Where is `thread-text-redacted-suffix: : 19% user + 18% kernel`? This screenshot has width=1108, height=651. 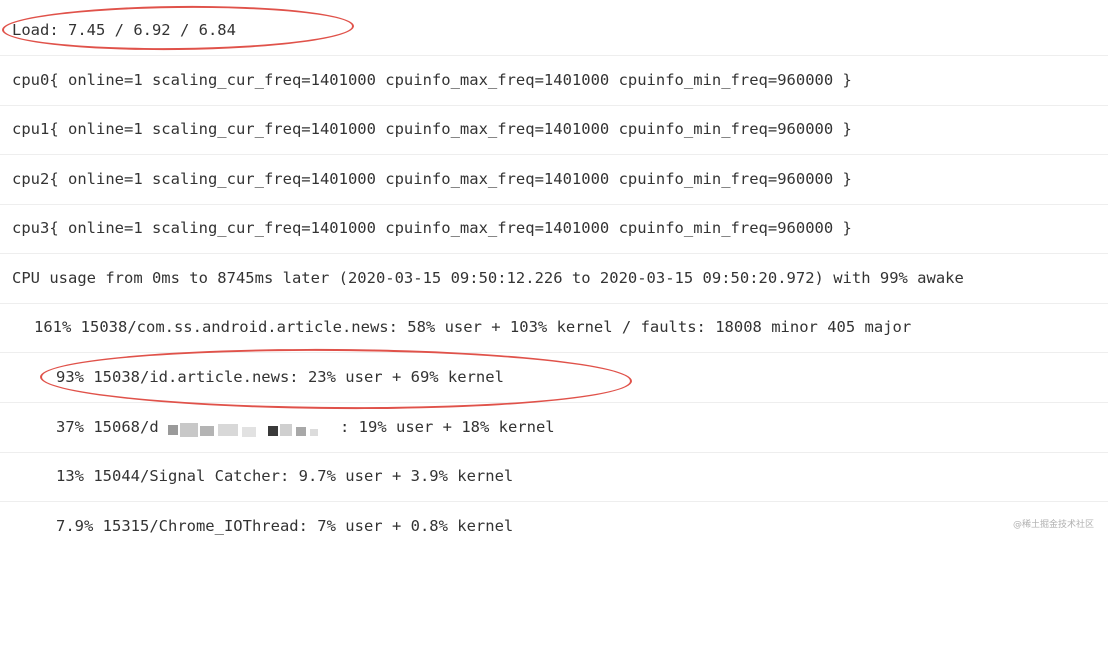 thread-text-redacted-suffix: : 19% user + 18% kernel is located at coordinates (447, 427).